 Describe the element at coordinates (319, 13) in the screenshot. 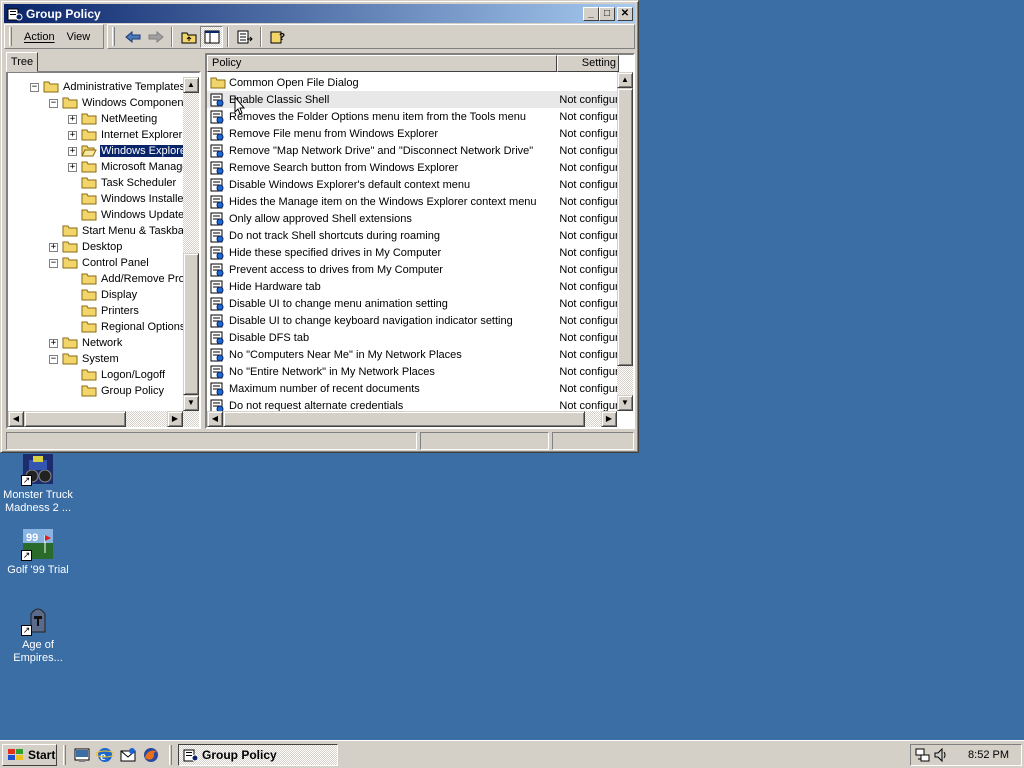

I see `title-bar: Group Policy _ □ ✕` at that location.